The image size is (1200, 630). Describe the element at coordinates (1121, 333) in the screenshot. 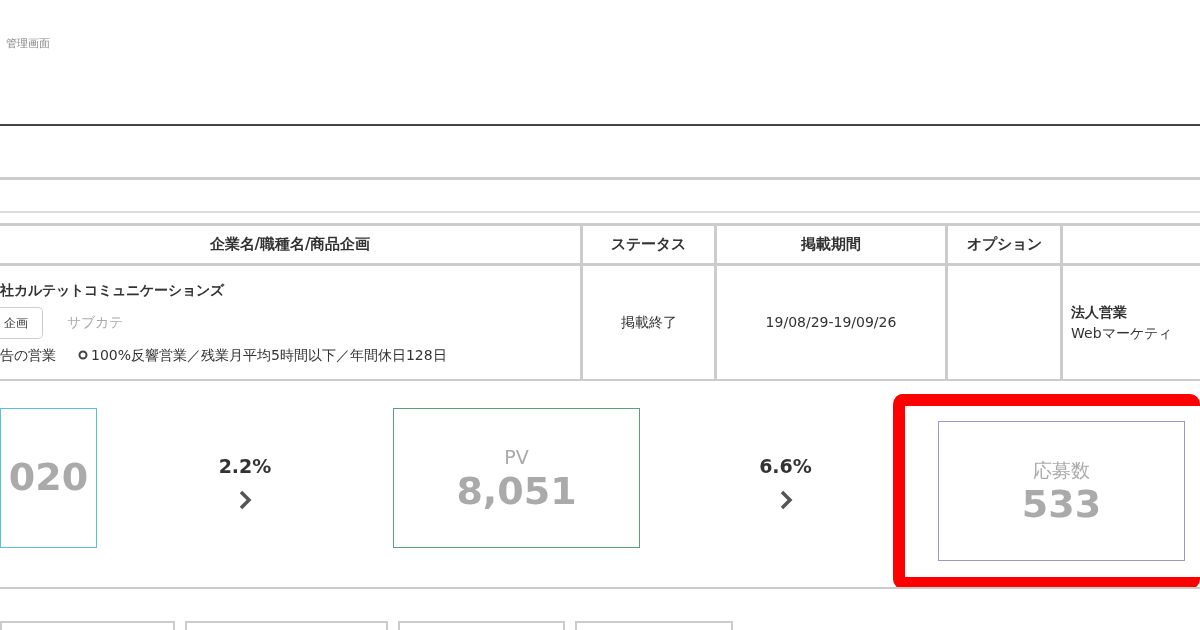

I see `job-detail: Webマーケティ` at that location.